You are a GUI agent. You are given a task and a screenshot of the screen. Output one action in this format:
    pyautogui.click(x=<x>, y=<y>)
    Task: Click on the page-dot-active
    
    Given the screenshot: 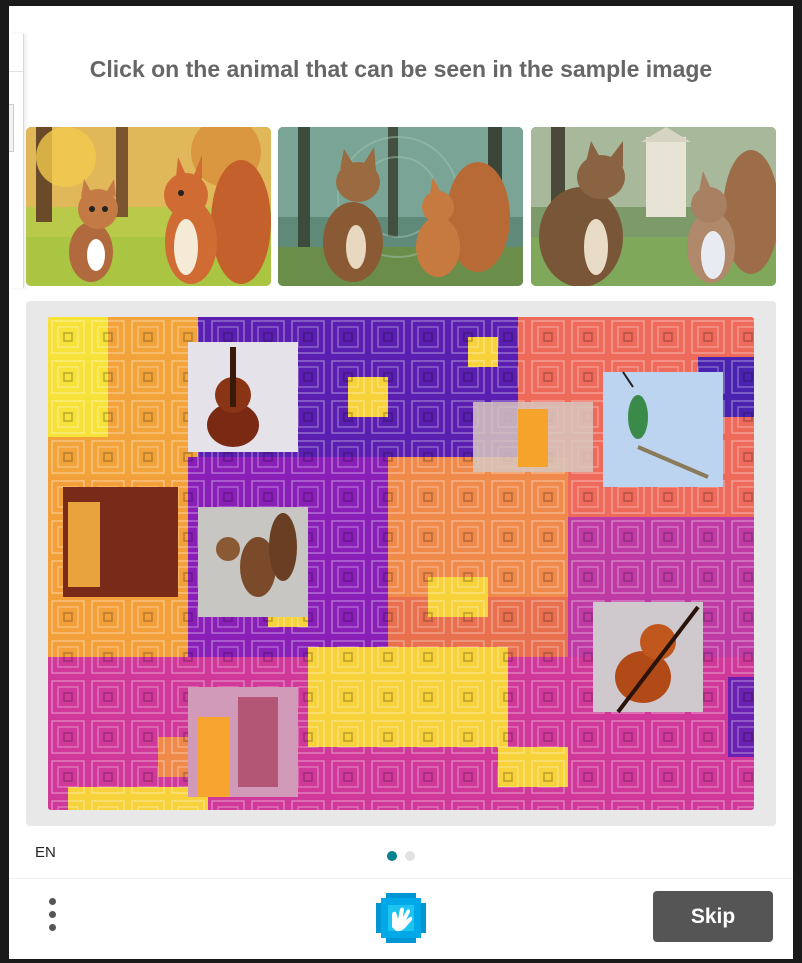 What is the action you would take?
    pyautogui.click(x=392, y=856)
    